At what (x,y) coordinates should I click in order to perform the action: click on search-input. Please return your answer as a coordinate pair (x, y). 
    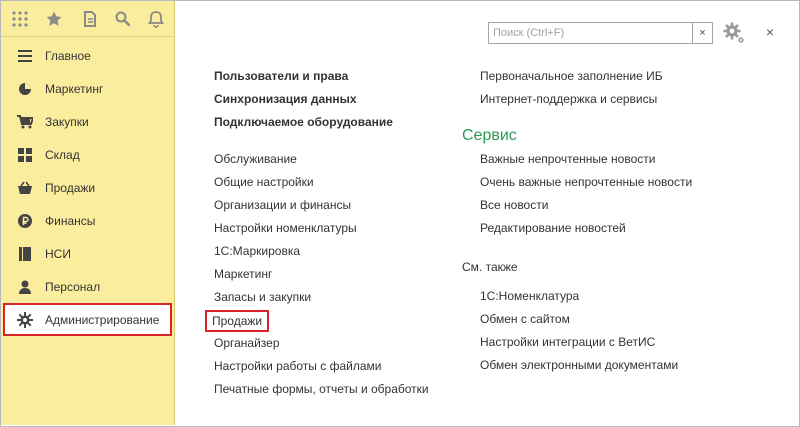
    Looking at the image, I should click on (591, 33).